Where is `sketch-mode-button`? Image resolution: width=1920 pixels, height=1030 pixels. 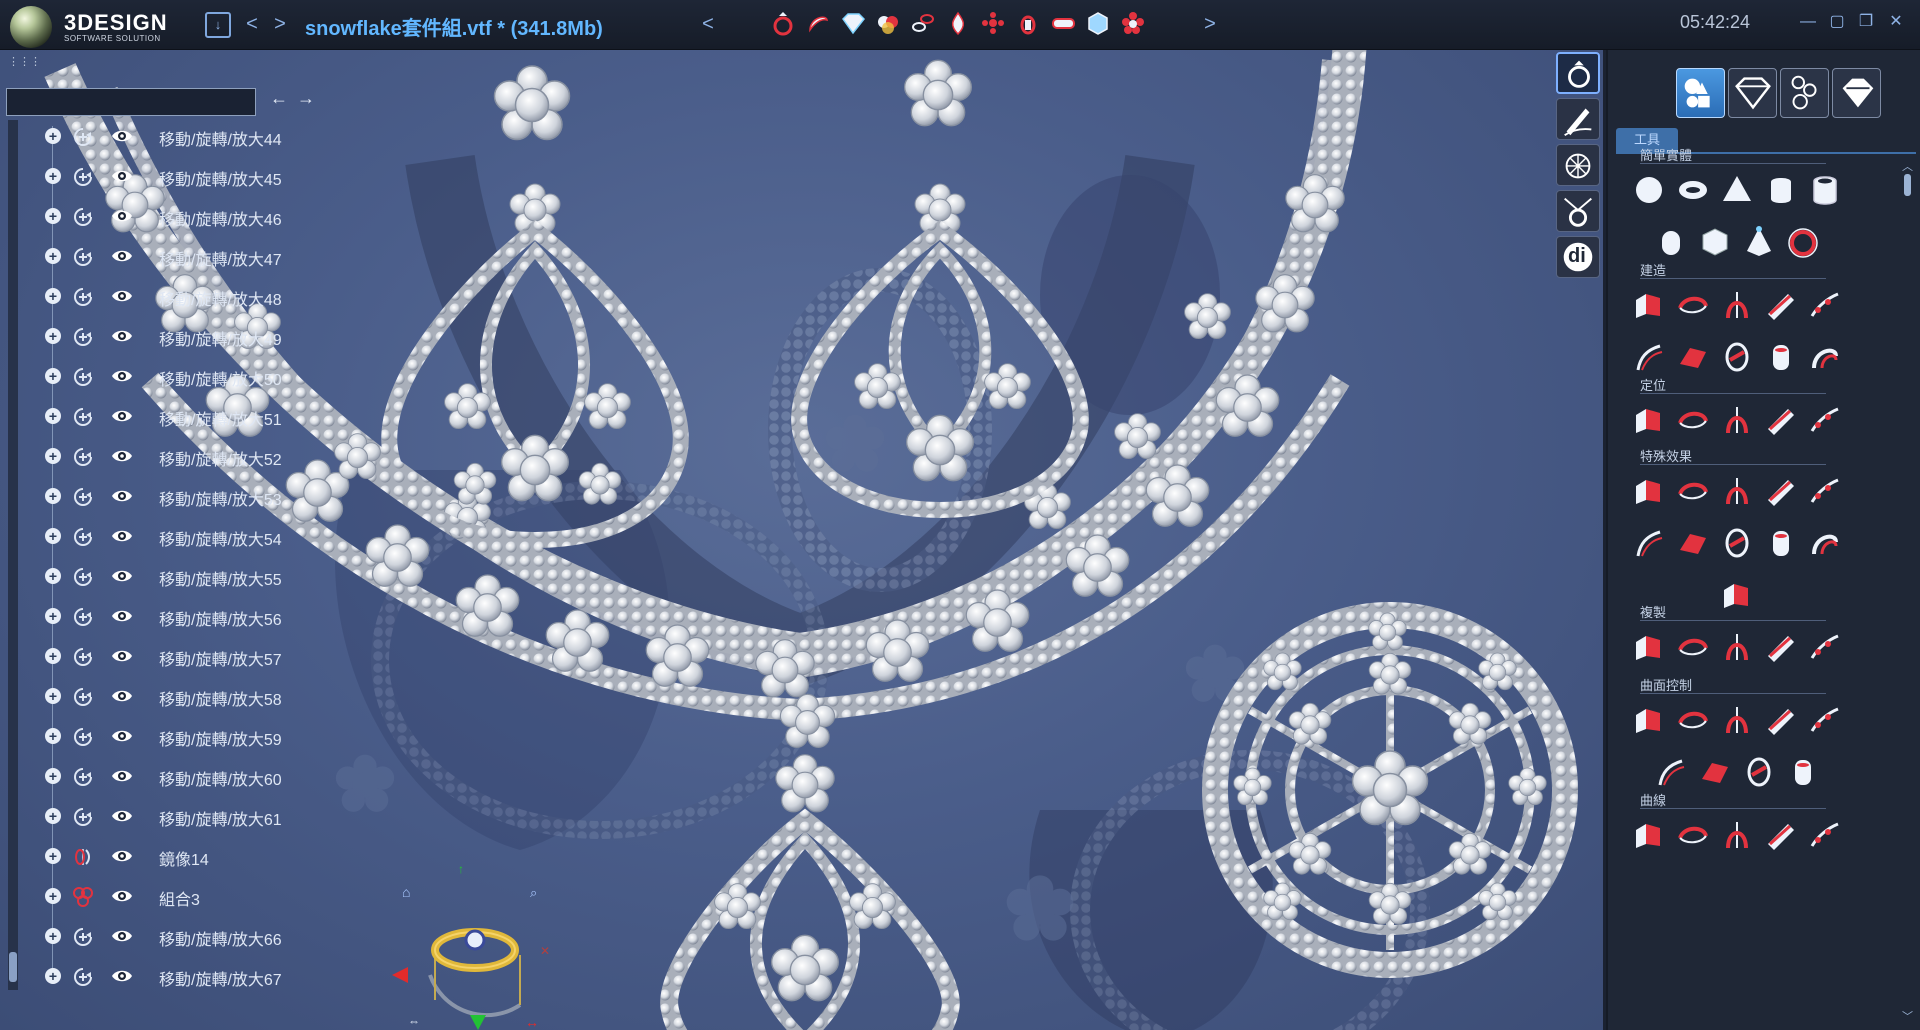
sketch-mode-button is located at coordinates (1578, 119).